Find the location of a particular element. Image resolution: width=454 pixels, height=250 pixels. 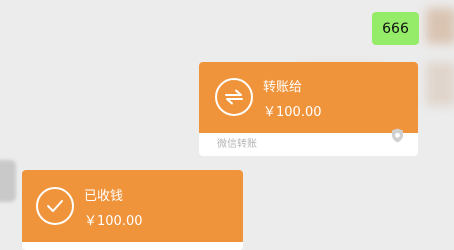

transfer-amount: ￥100.00 is located at coordinates (292, 112).